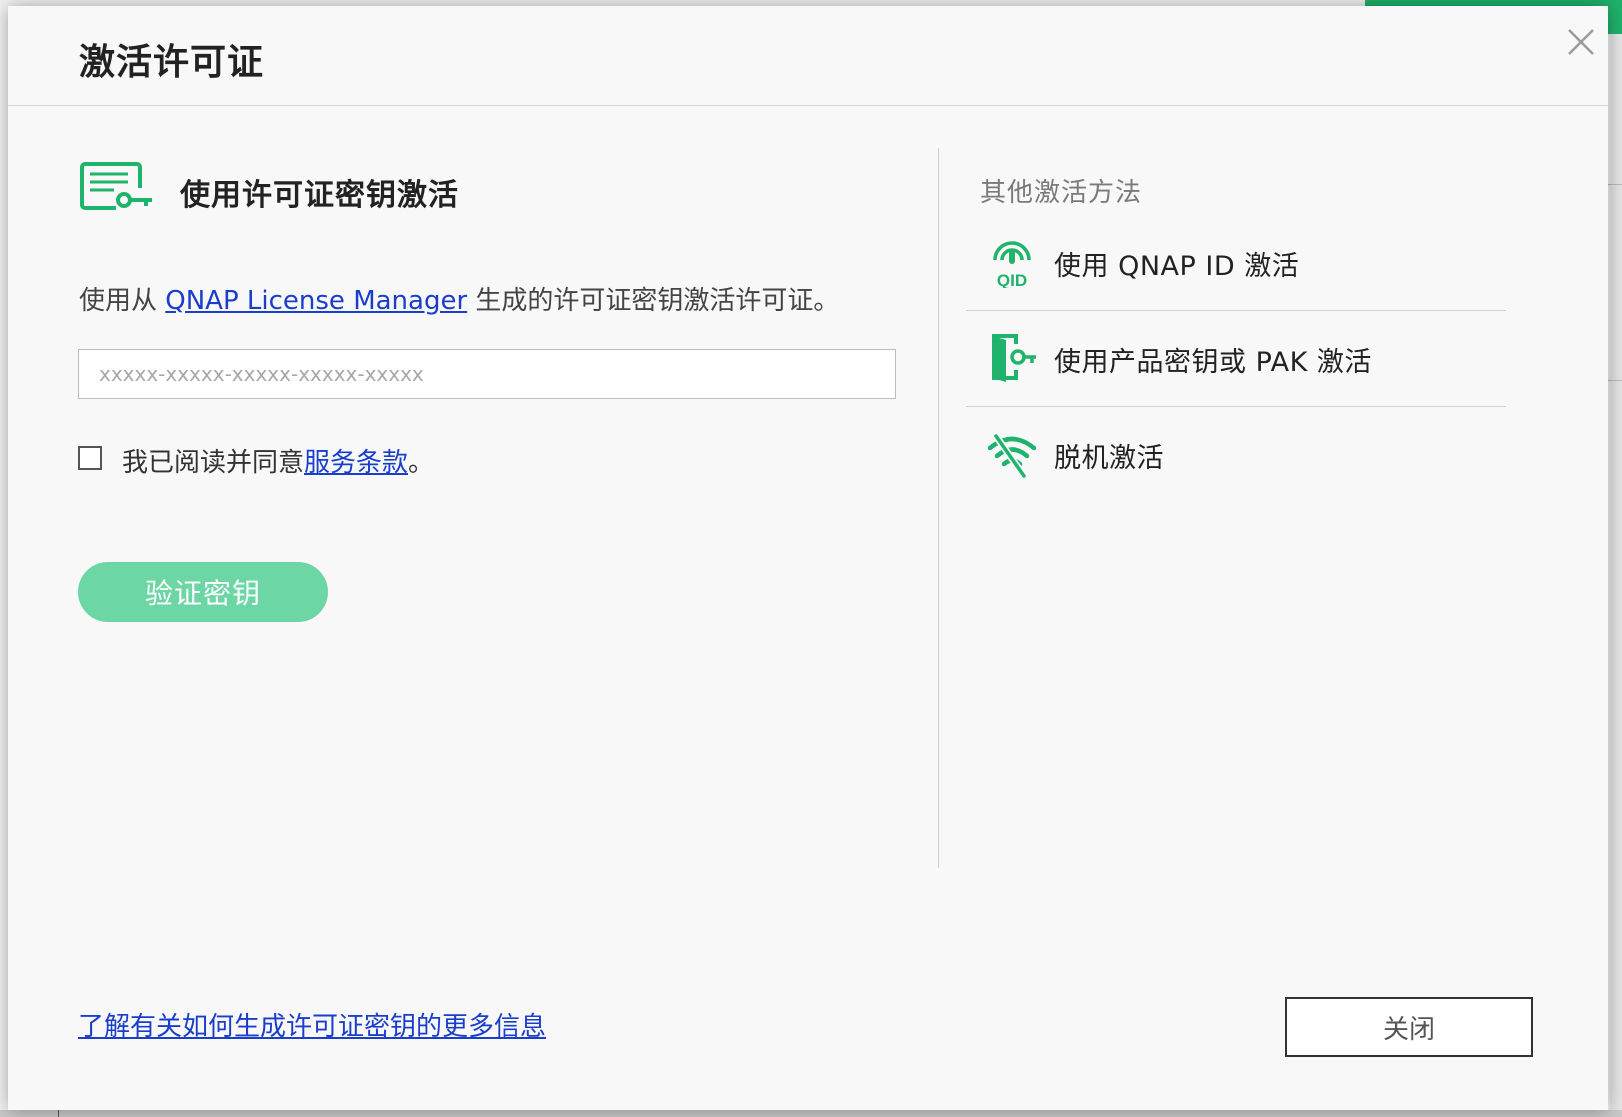  What do you see at coordinates (1616, 575) in the screenshot?
I see `background-side-rail` at bounding box center [1616, 575].